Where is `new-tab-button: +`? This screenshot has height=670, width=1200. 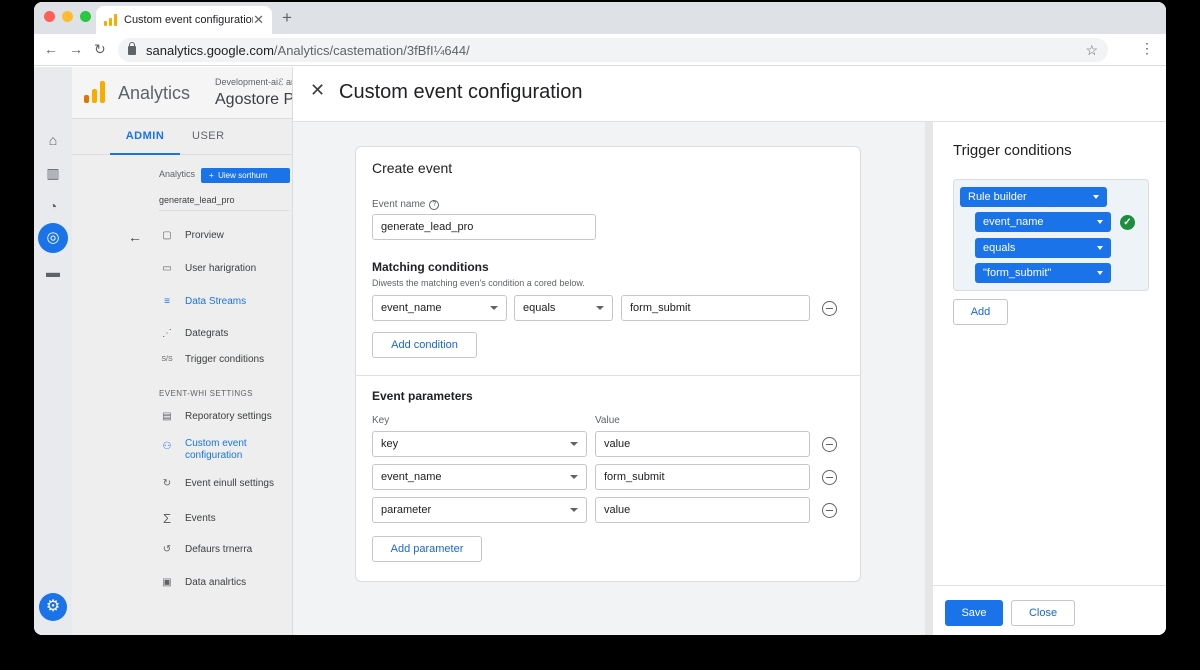 new-tab-button: + is located at coordinates (287, 18).